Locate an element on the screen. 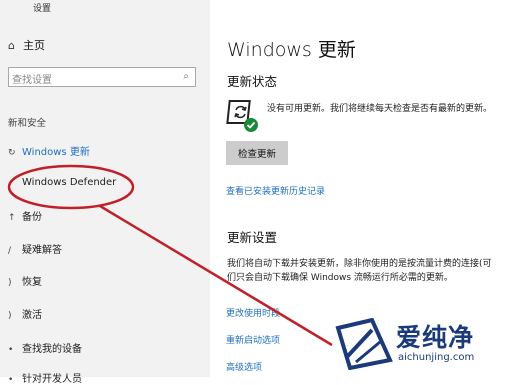  search-input: 查找设置 ⌕ is located at coordinates (102, 77).